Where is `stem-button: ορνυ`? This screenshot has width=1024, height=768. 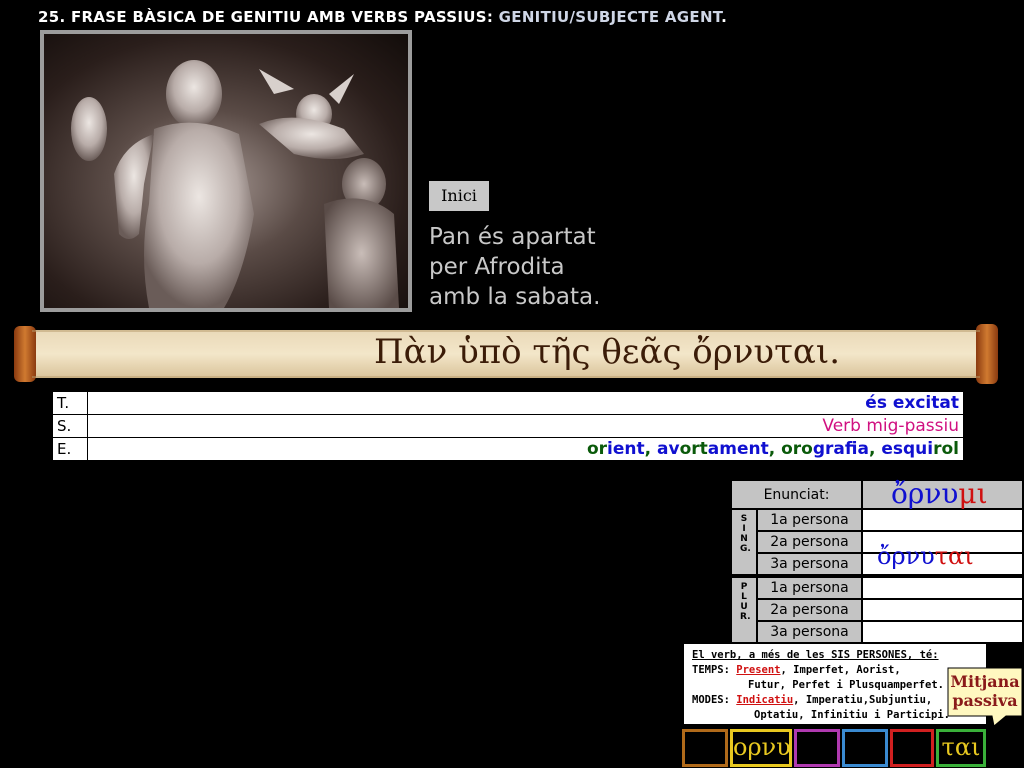 stem-button: ορνυ is located at coordinates (761, 748).